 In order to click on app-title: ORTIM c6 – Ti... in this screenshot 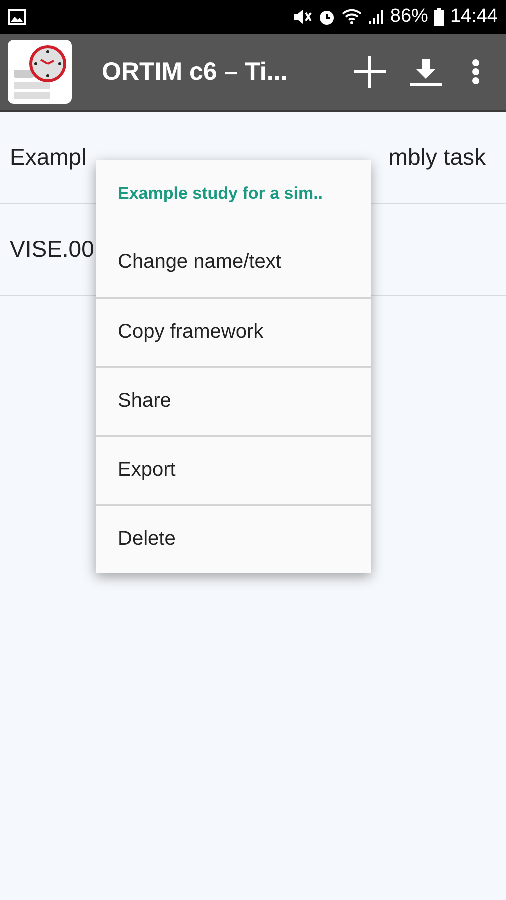, I will do `click(195, 72)`.